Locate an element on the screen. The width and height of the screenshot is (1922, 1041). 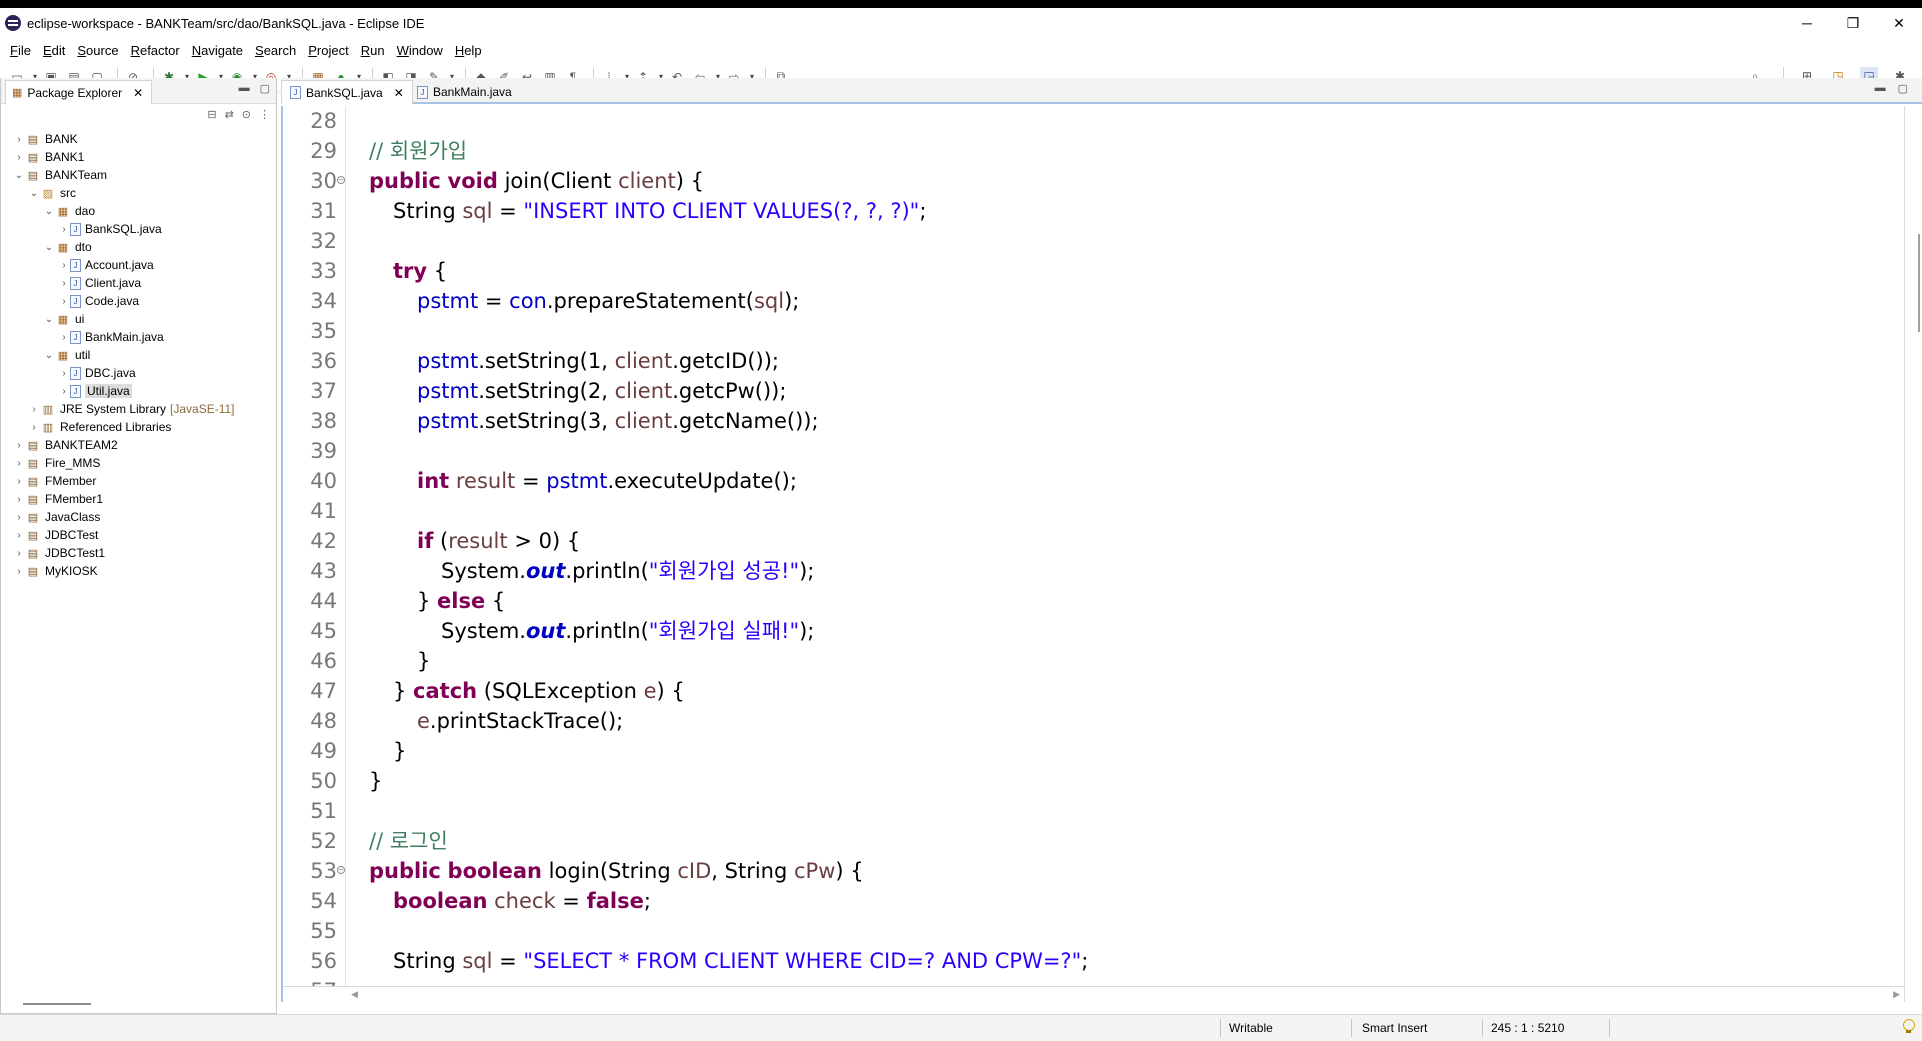
close-button: ✕ is located at coordinates (1899, 23).